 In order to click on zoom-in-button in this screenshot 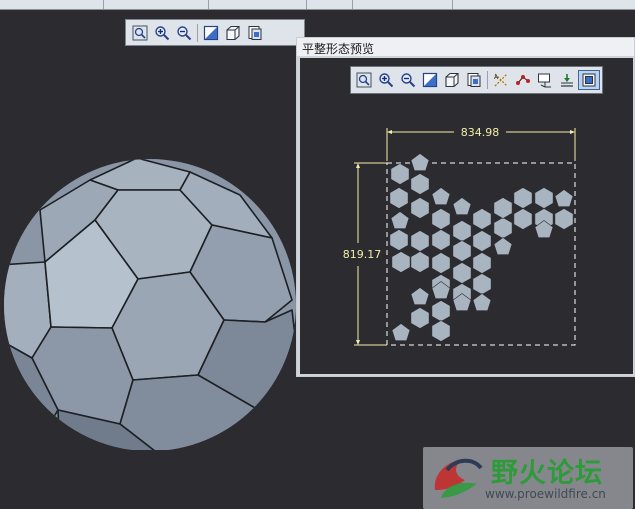, I will do `click(162, 33)`.